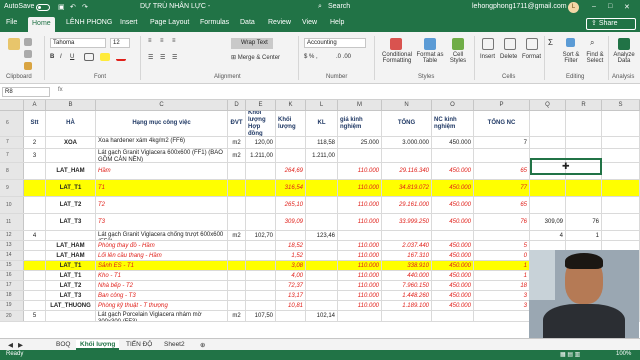 This screenshot has width=640, height=360. Describe the element at coordinates (35, 155) in the screenshot. I see `cell-a: 3` at that location.